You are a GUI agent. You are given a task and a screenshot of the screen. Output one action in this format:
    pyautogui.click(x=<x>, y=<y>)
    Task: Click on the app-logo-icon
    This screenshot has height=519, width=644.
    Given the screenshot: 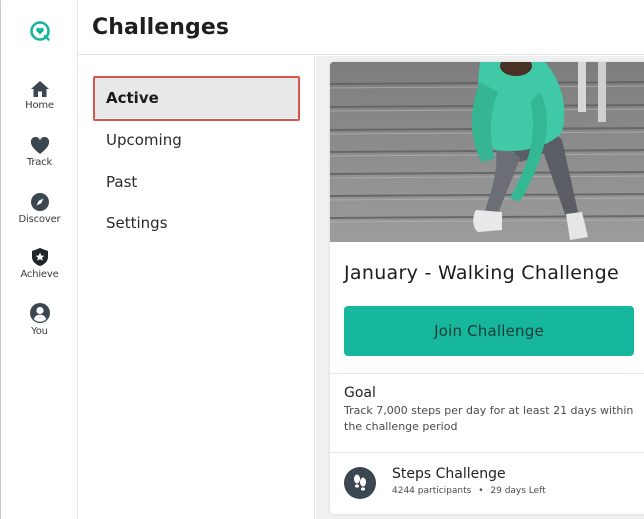 What is the action you would take?
    pyautogui.click(x=40, y=31)
    